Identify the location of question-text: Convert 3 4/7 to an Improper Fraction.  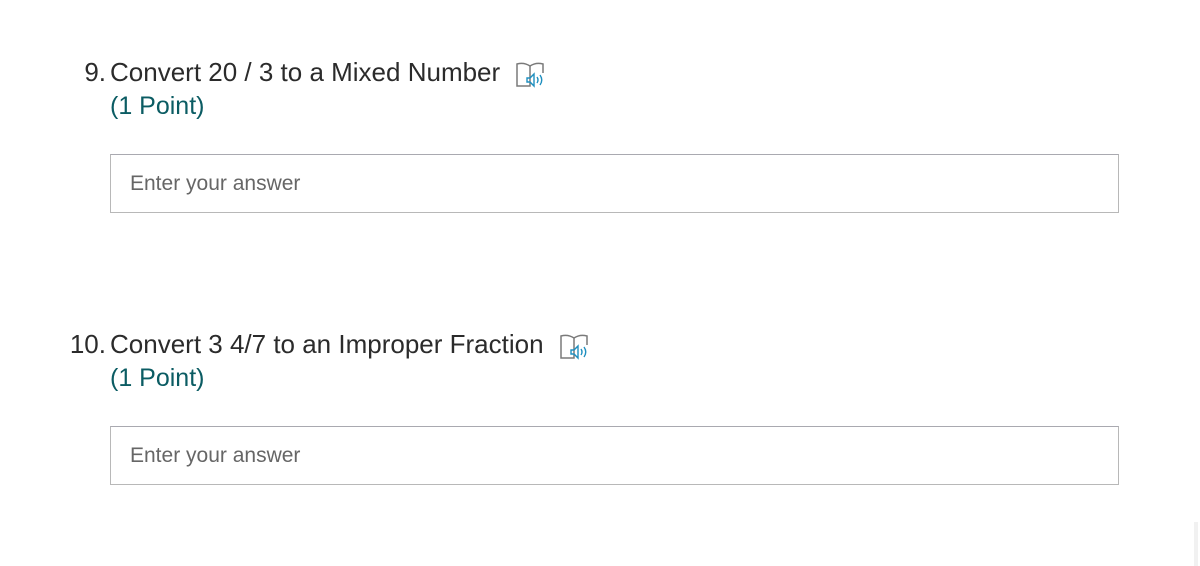
(327, 344).